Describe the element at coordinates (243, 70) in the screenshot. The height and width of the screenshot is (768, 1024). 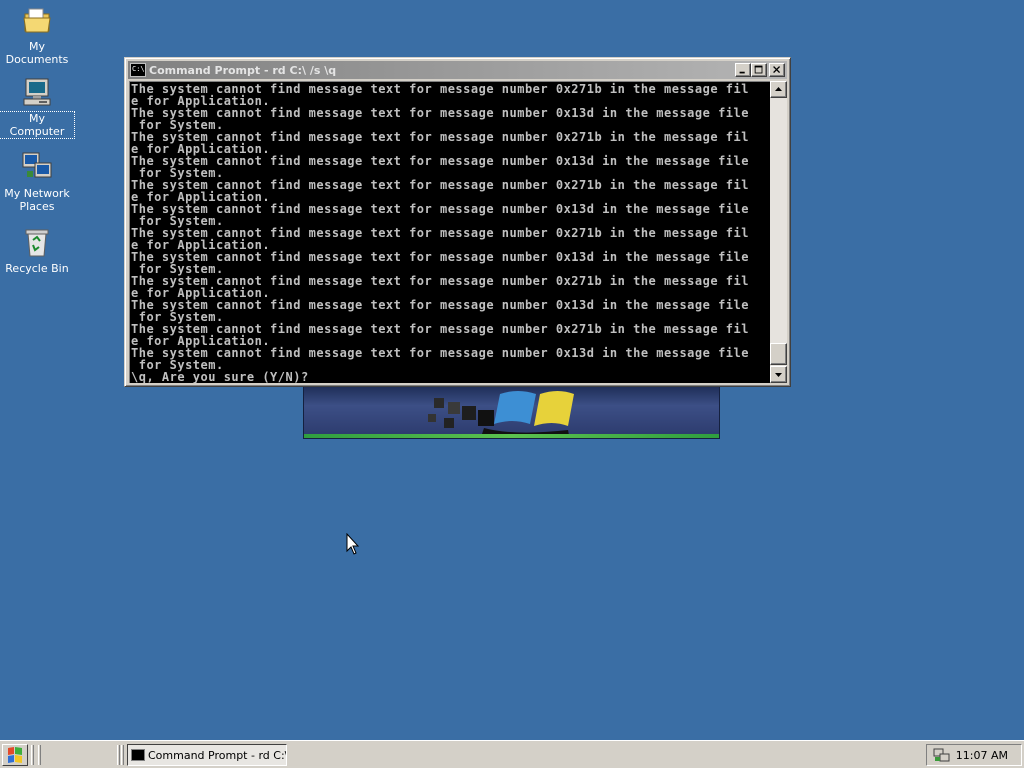
I see `window-title: Command Prompt - rd C:\ /s \q` at that location.